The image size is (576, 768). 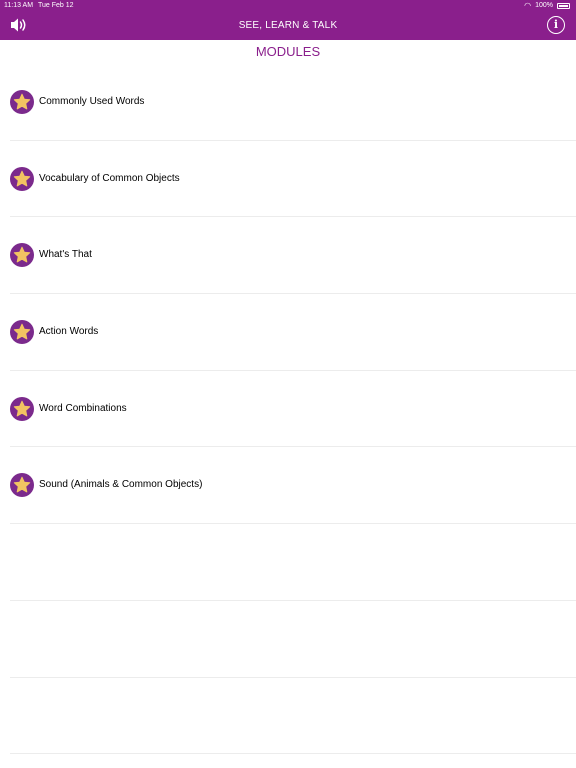 I want to click on battery-icon, so click(x=563, y=5).